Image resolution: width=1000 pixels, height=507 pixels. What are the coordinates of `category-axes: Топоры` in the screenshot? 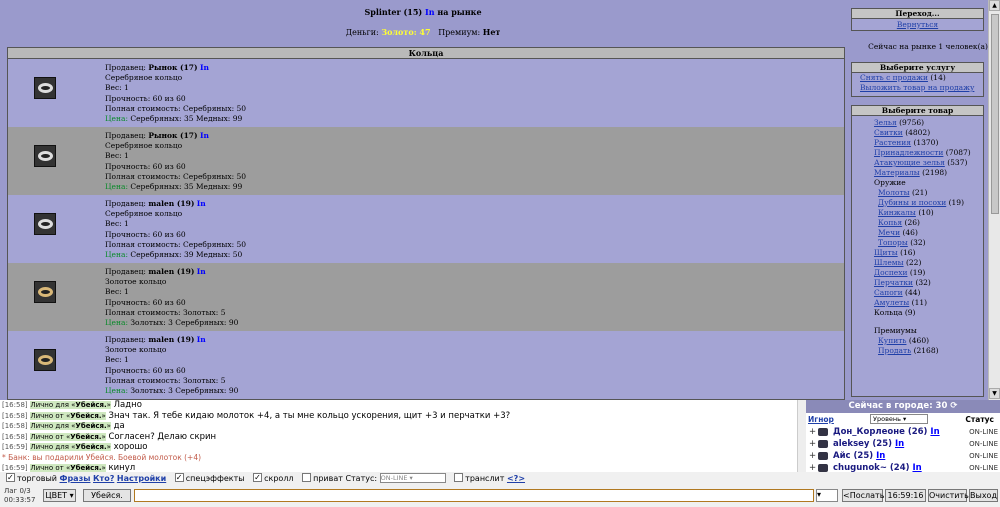 It's located at (893, 242).